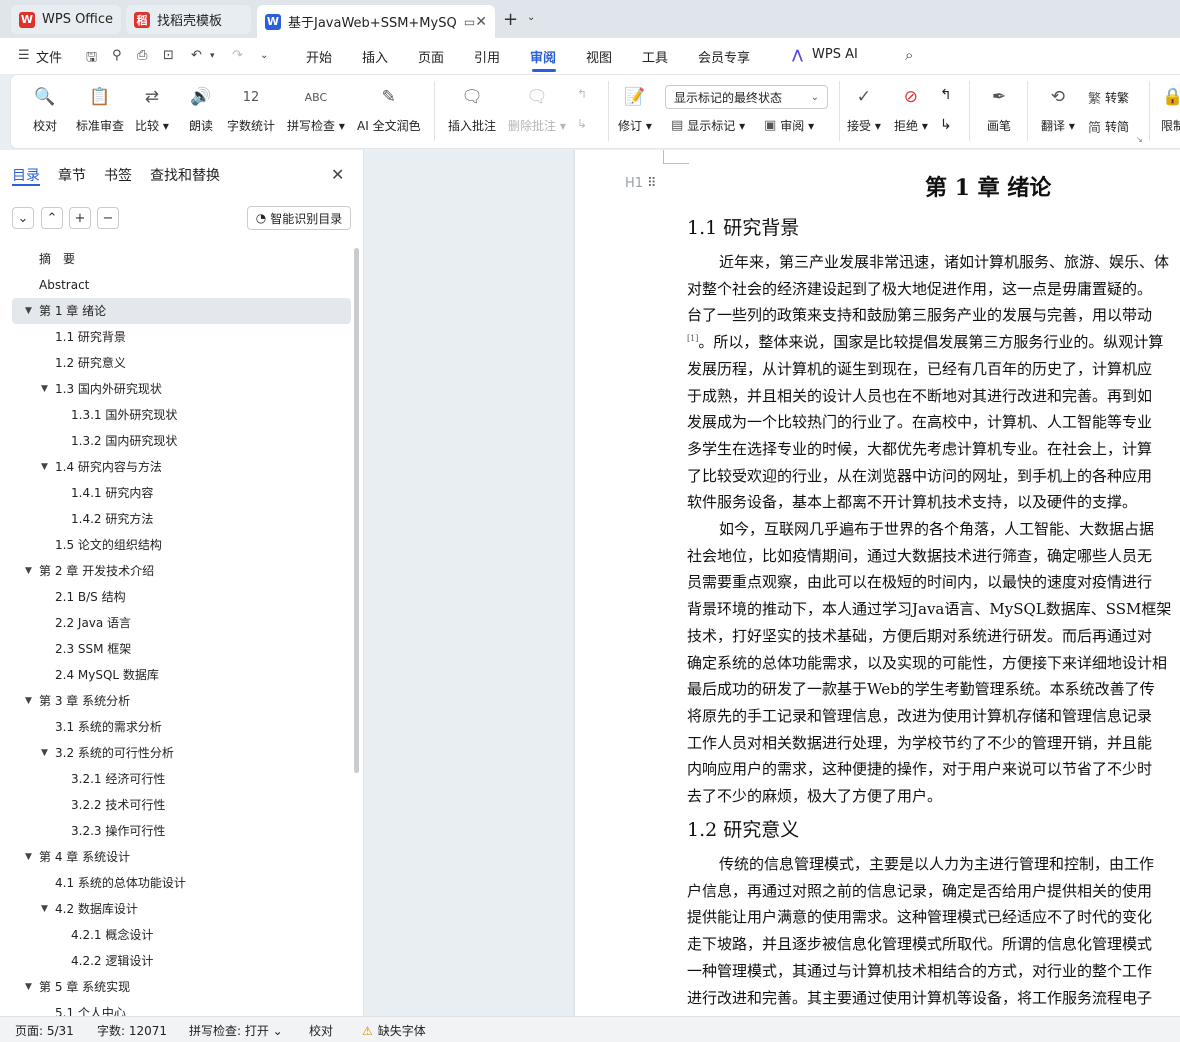 This screenshot has height=1042, width=1180. What do you see at coordinates (23, 218) in the screenshot?
I see `collapse-all-button: ⌄` at bounding box center [23, 218].